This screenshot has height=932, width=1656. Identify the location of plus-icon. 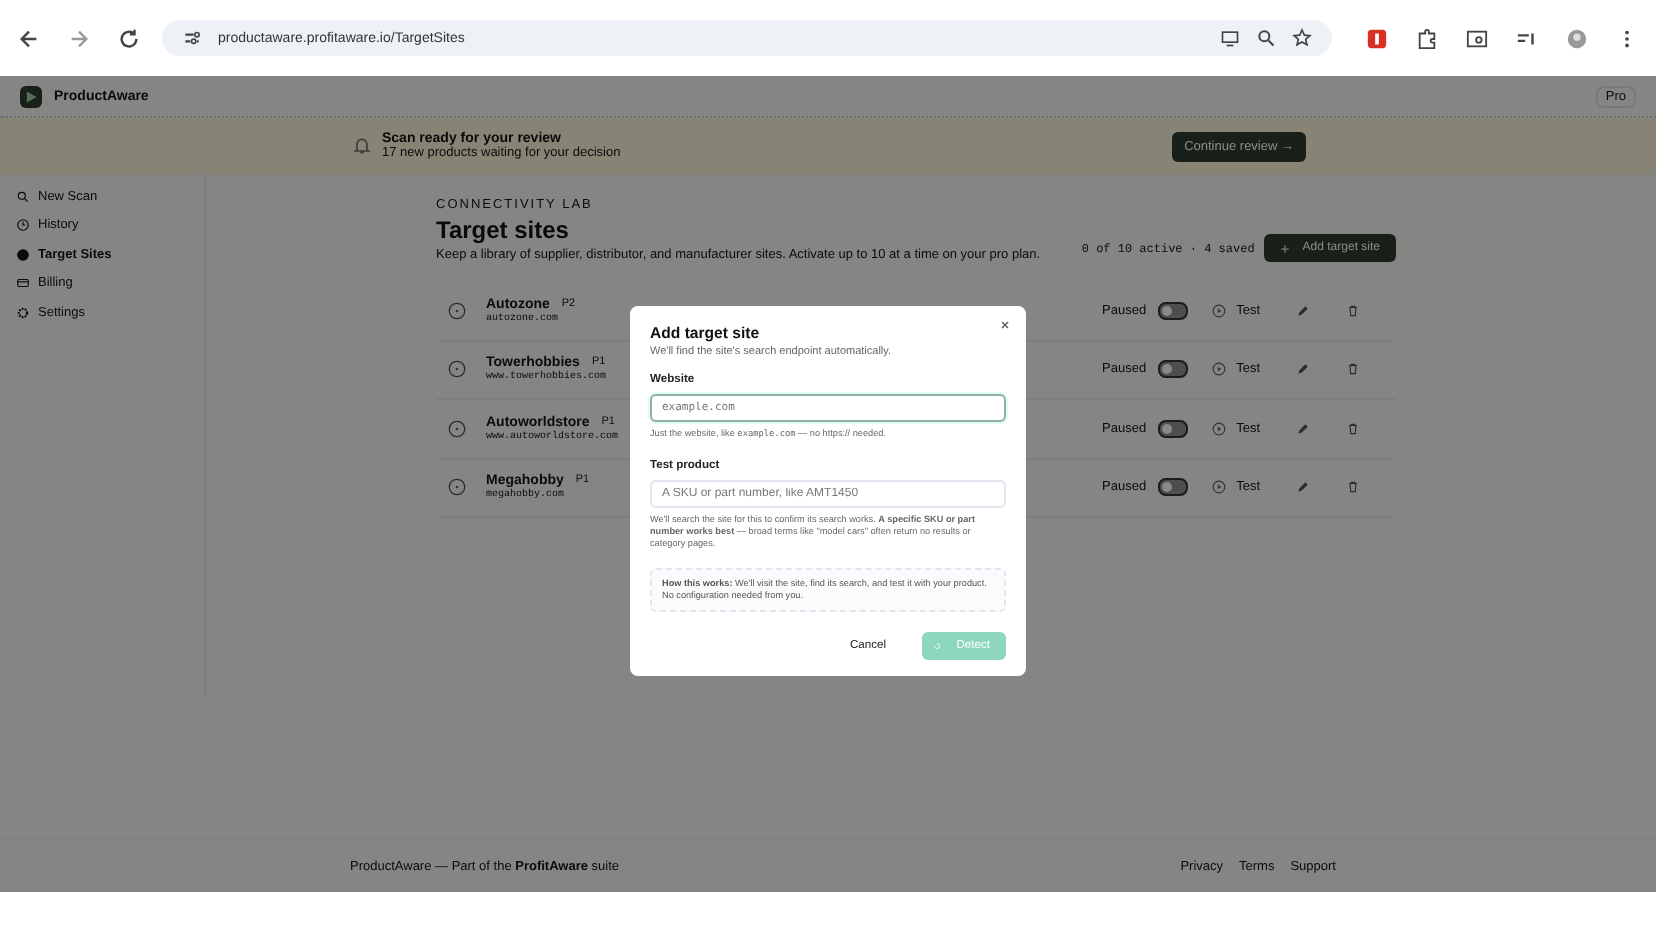
(1285, 248).